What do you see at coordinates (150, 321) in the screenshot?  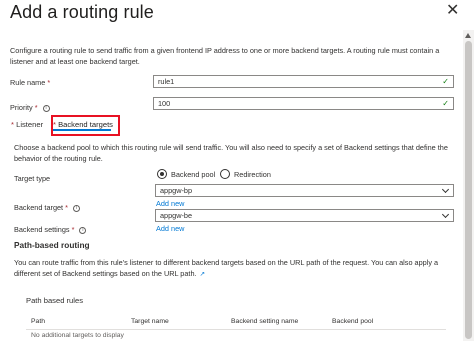 I see `column-header-target-name: Target name` at bounding box center [150, 321].